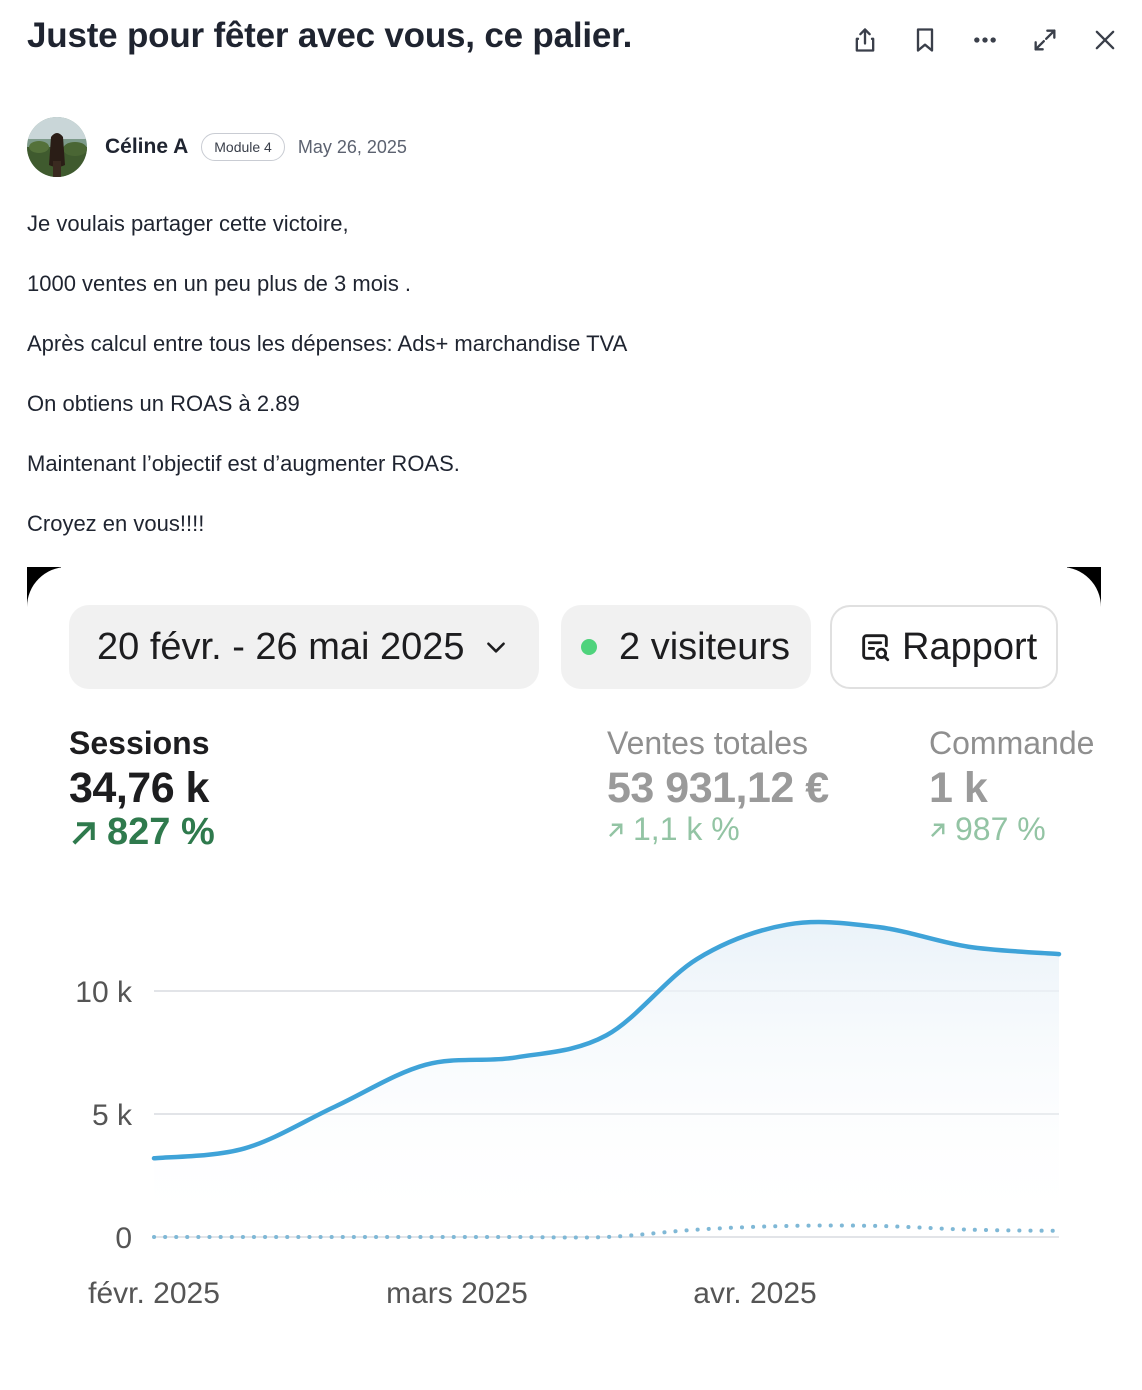 The image size is (1142, 1390). Describe the element at coordinates (1000, 829) in the screenshot. I see `metric-change-value: 987 %` at that location.